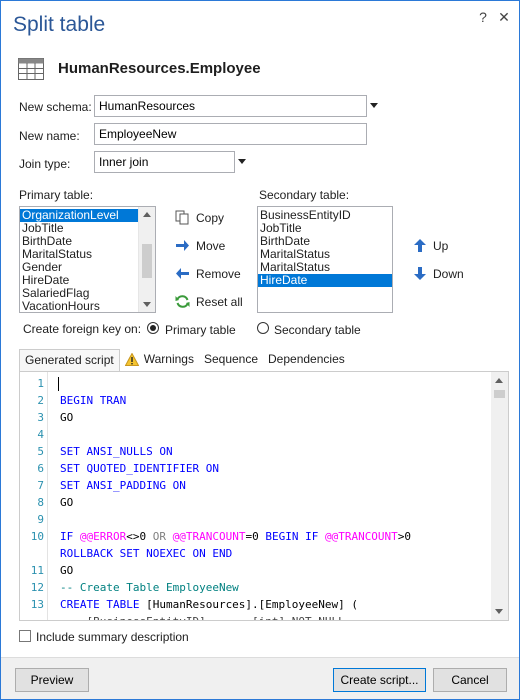 The image size is (520, 700). Describe the element at coordinates (37, 536) in the screenshot. I see `line-number: 10` at that location.